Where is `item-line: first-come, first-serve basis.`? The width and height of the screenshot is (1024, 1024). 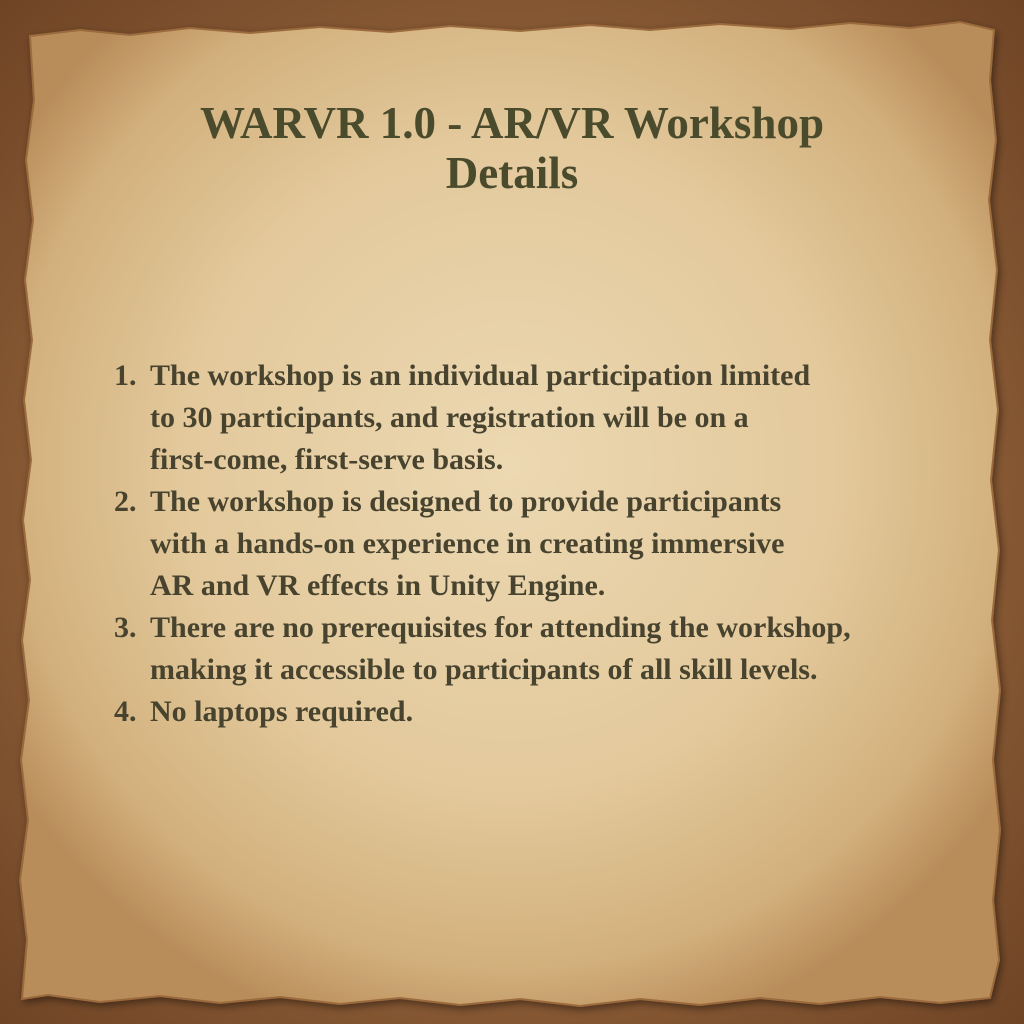
item-line: first-come, first-serve basis. is located at coordinates (327, 459).